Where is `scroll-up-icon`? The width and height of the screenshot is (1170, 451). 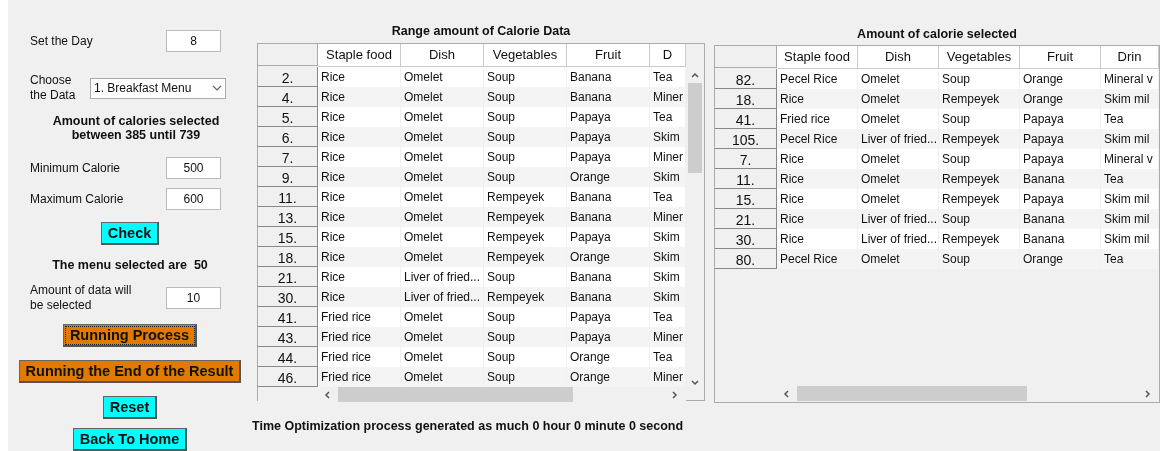 scroll-up-icon is located at coordinates (695, 75).